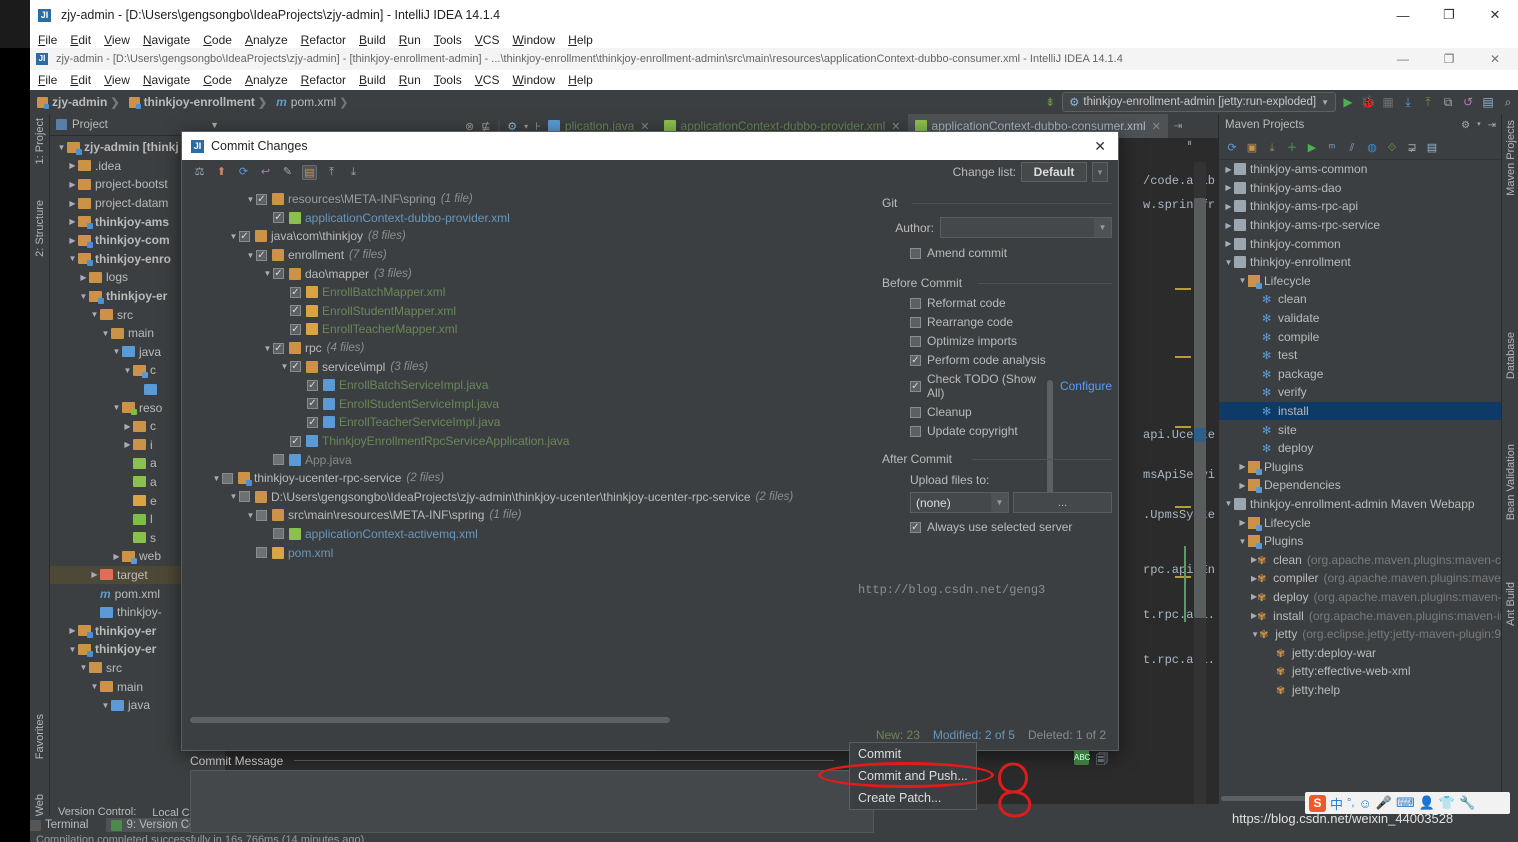 The image size is (1518, 842). Describe the element at coordinates (1178, 126) in the screenshot. I see `tab-overflow-icon: ⇥` at that location.